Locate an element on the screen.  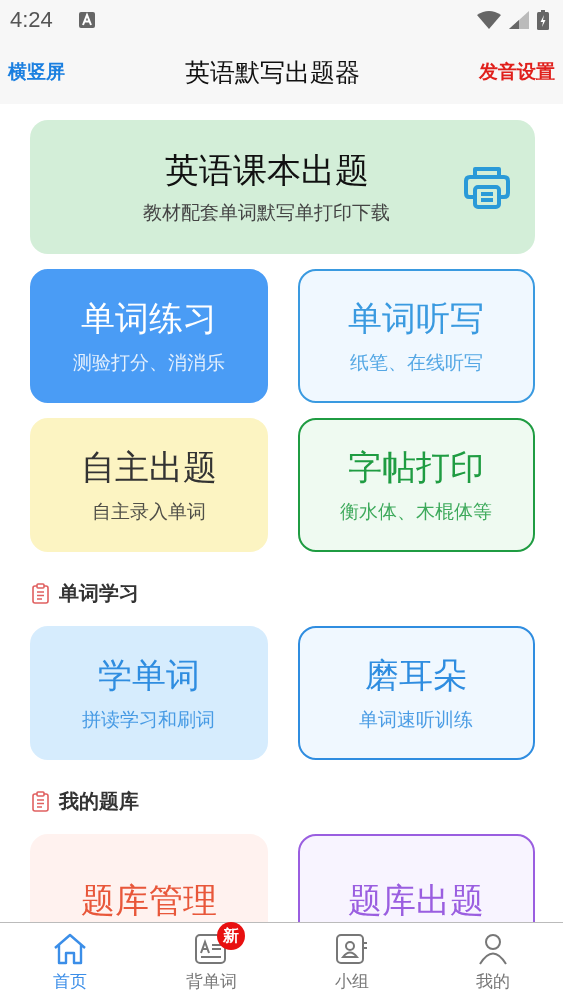
section-title: 单词学习 is located at coordinates (99, 593).